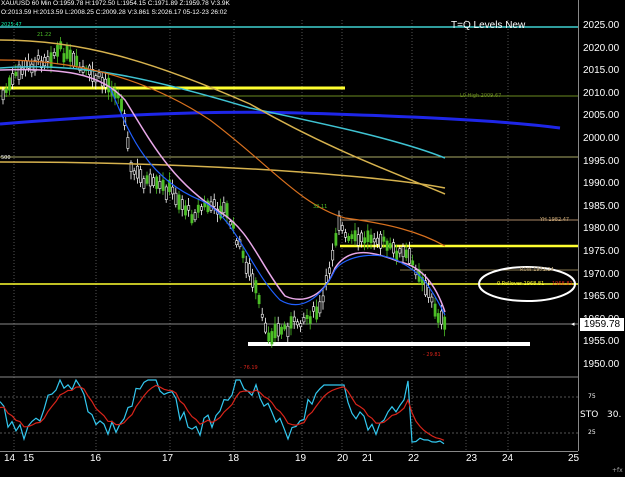 The height and width of the screenshot is (477, 625). What do you see at coordinates (601, 251) in the screenshot?
I see `price-tick: 1975.00` at bounding box center [601, 251].